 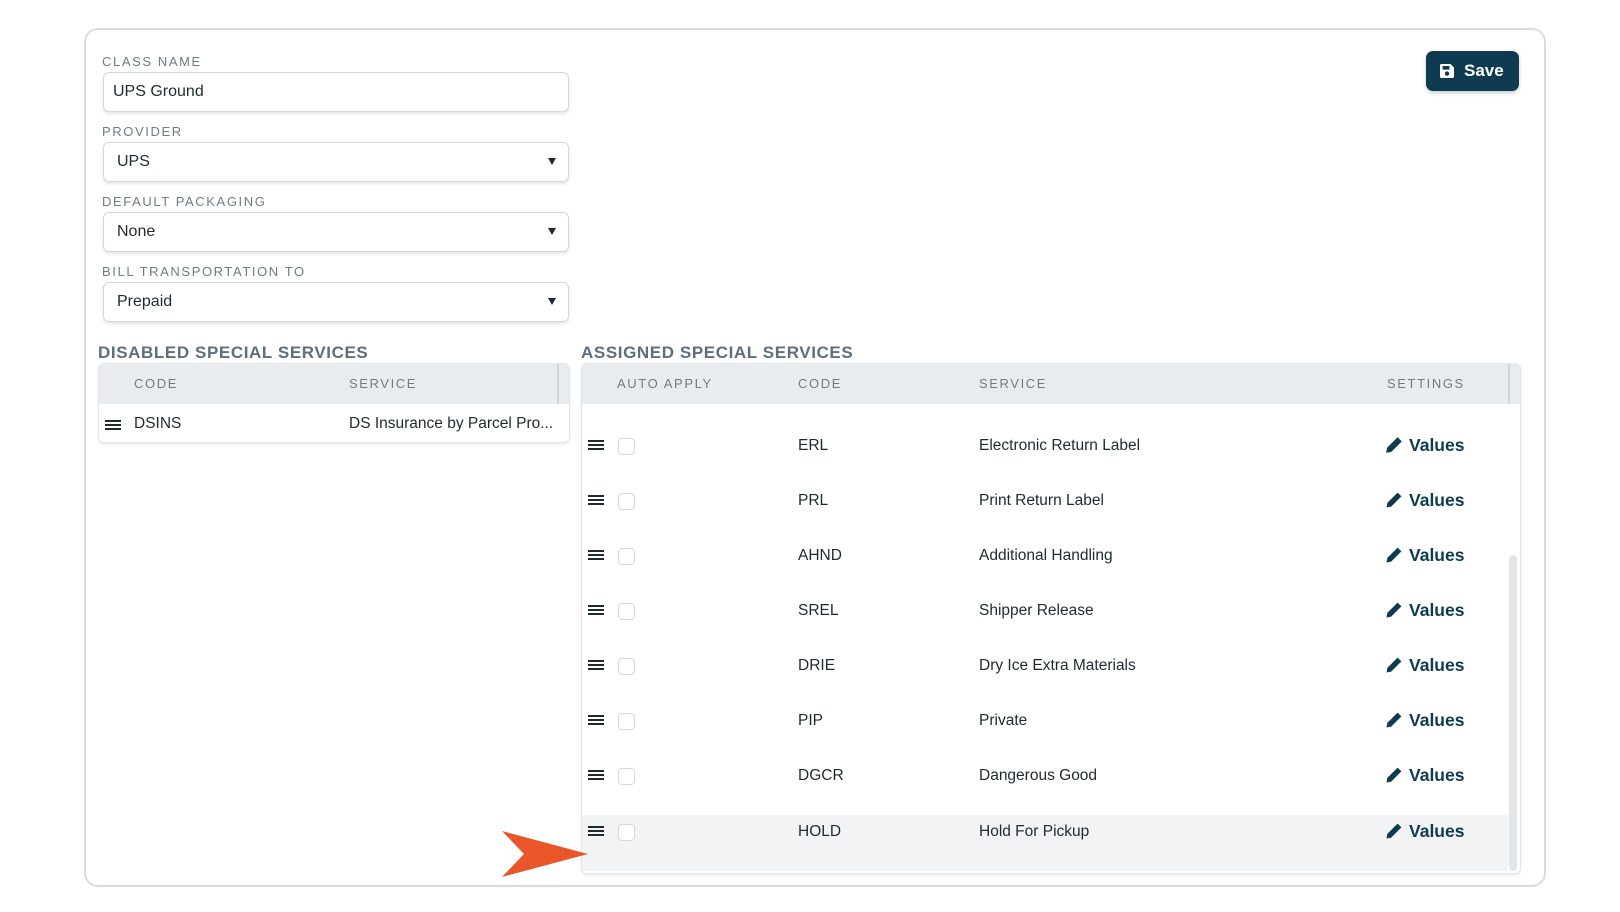 What do you see at coordinates (136, 231) in the screenshot?
I see `default-packaging-value: None` at bounding box center [136, 231].